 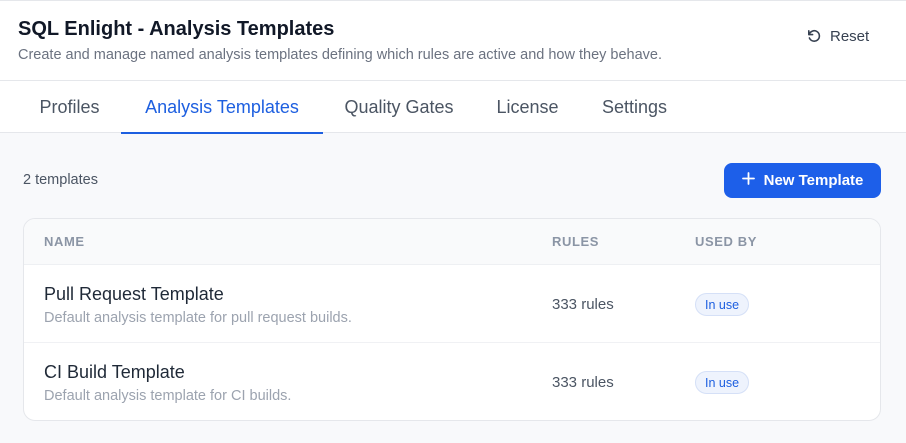 What do you see at coordinates (748, 180) in the screenshot?
I see `plus-icon` at bounding box center [748, 180].